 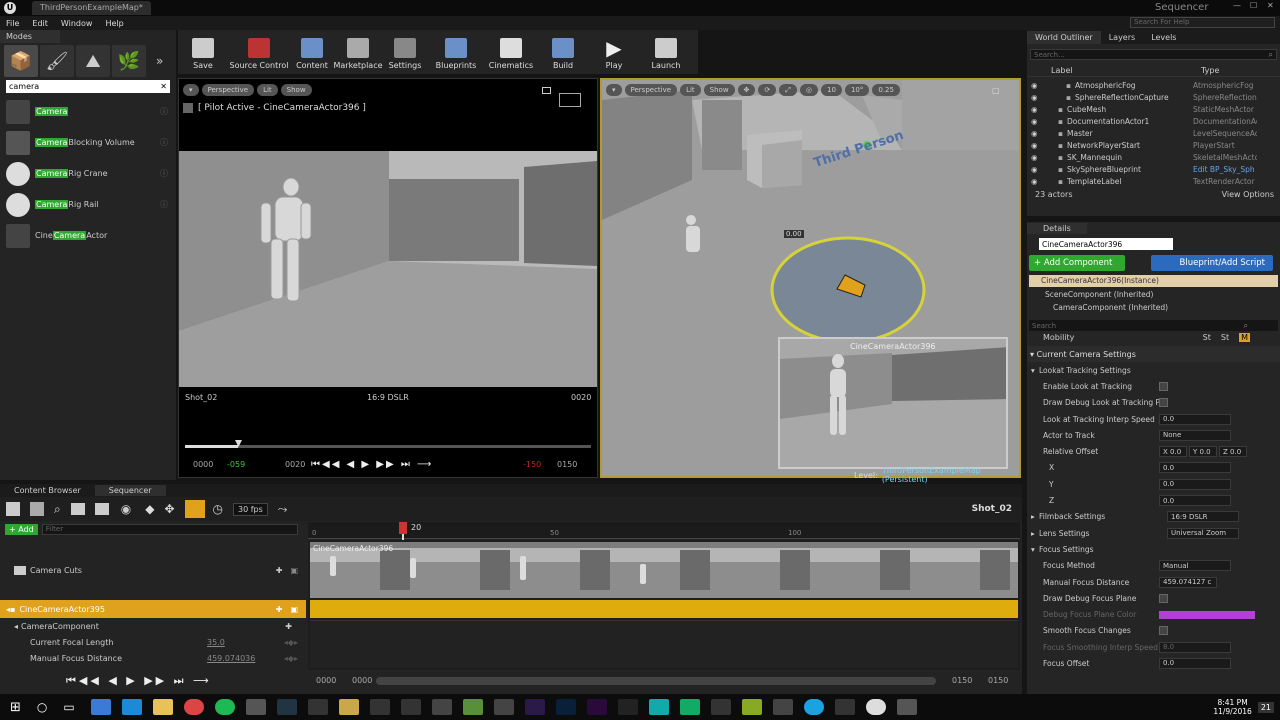 I want to click on cinematics-button: Cinematics, so click(x=511, y=52).